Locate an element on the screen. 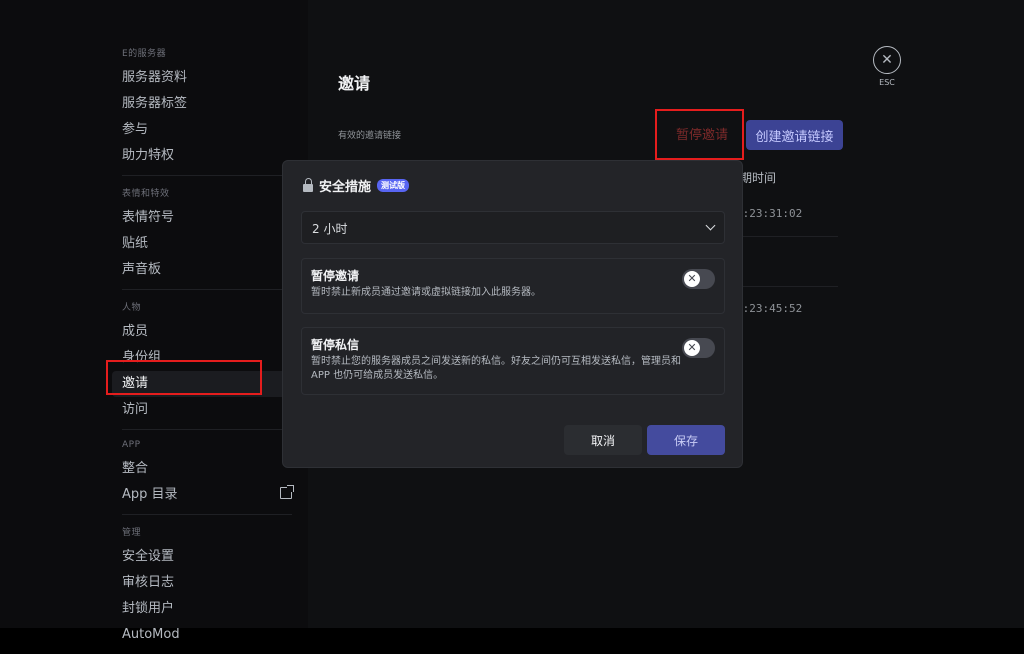 The image size is (1024, 654). esc-label: ESC is located at coordinates (887, 82).